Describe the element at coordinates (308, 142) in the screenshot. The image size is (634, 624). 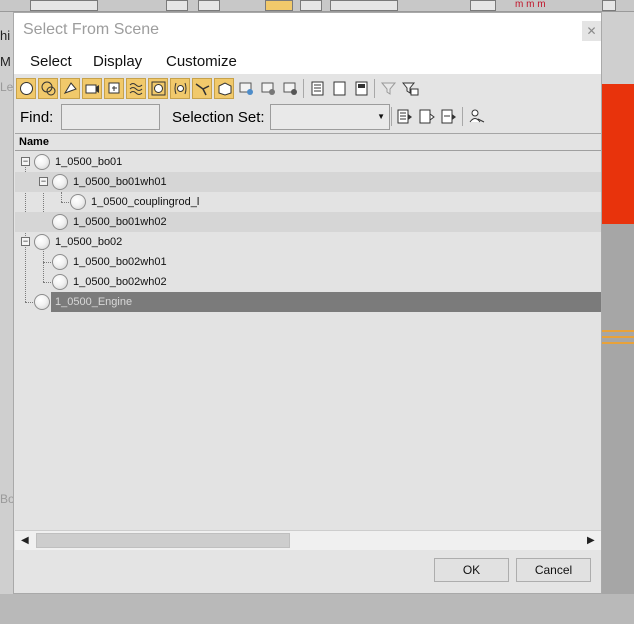
I see `column-header-name: Name` at that location.